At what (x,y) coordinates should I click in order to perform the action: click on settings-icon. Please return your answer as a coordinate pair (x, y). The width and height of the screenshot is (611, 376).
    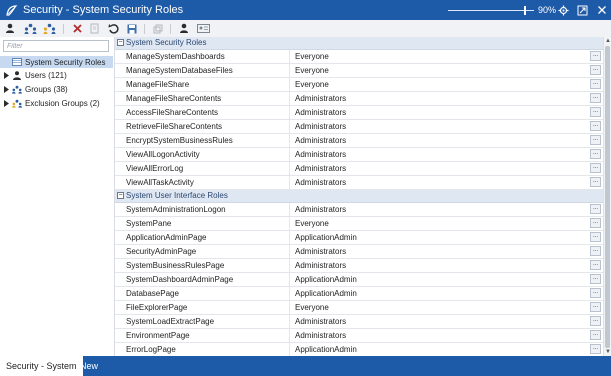
    Looking at the image, I should click on (563, 10).